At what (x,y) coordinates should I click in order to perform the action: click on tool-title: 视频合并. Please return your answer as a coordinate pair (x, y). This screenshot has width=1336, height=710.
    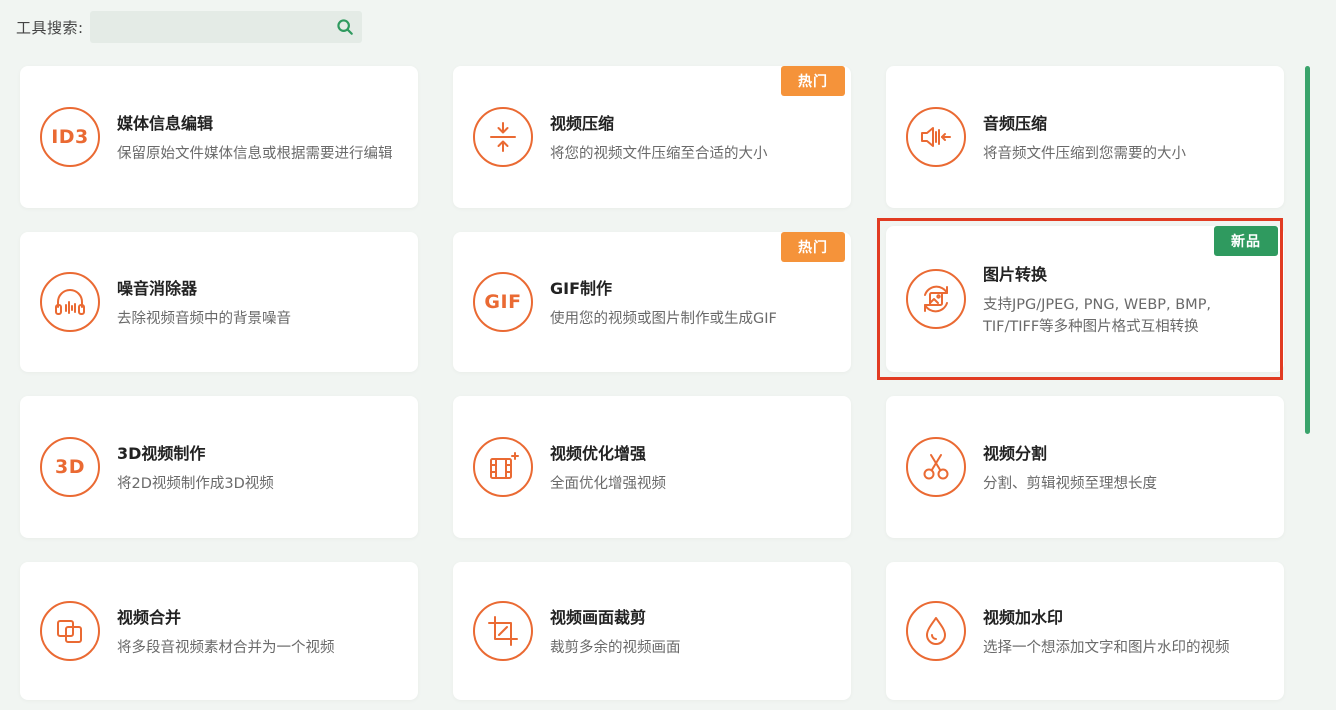
    Looking at the image, I should click on (149, 617).